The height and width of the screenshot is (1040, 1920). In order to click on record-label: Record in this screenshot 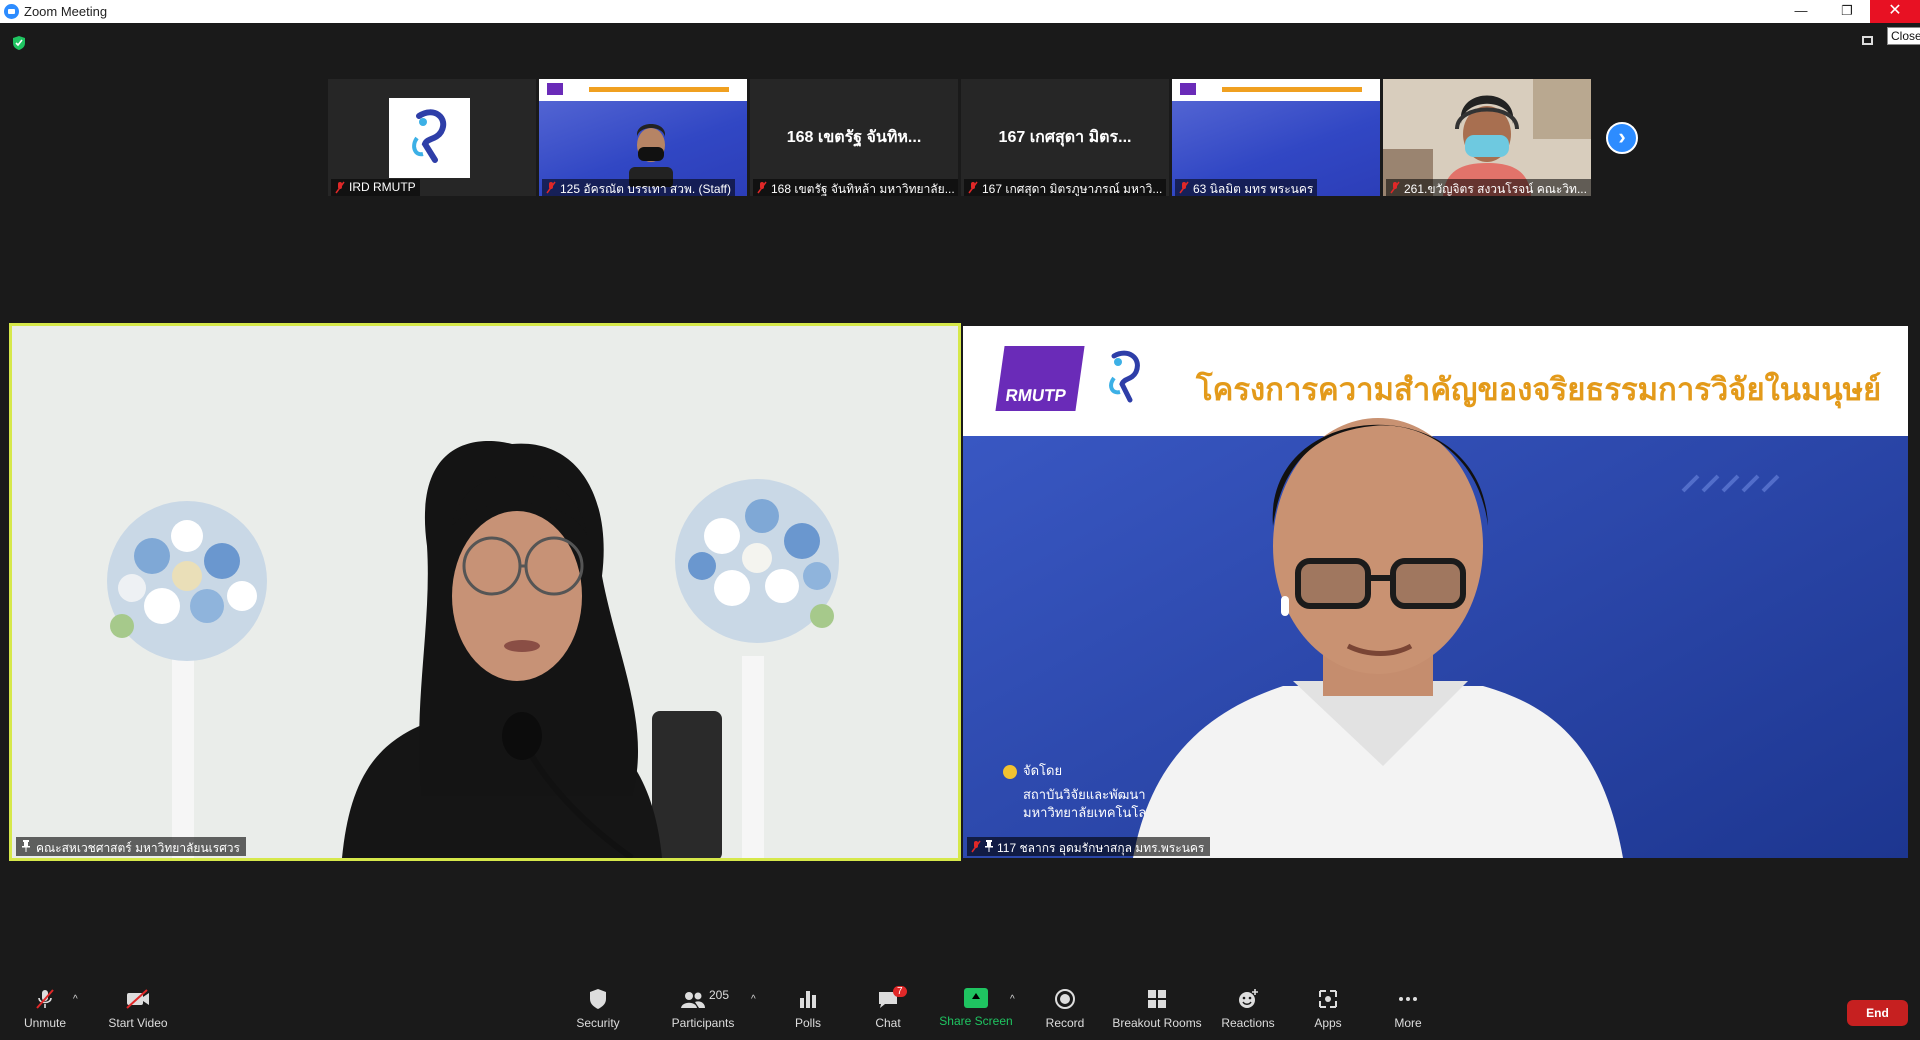, I will do `click(1065, 1023)`.